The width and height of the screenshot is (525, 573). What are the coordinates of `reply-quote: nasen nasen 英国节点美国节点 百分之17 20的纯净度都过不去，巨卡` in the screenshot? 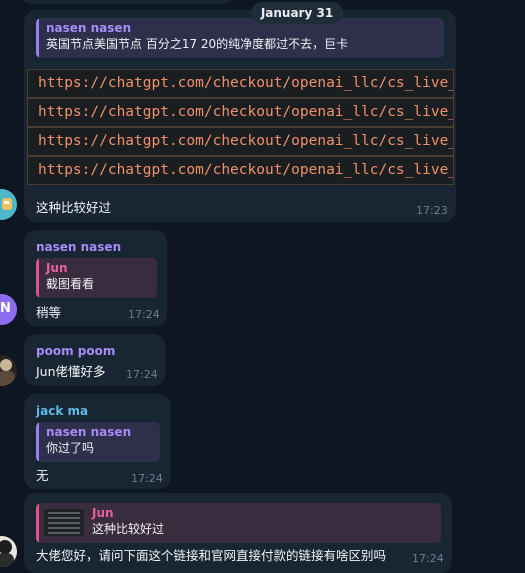 It's located at (240, 38).